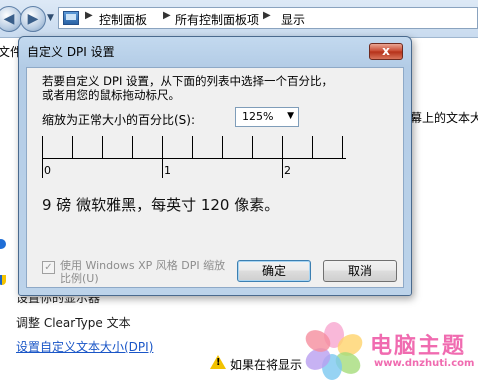 The height and width of the screenshot is (387, 478). Describe the element at coordinates (123, 19) in the screenshot. I see `breadcrumb-control-panel: 控制面板` at that location.